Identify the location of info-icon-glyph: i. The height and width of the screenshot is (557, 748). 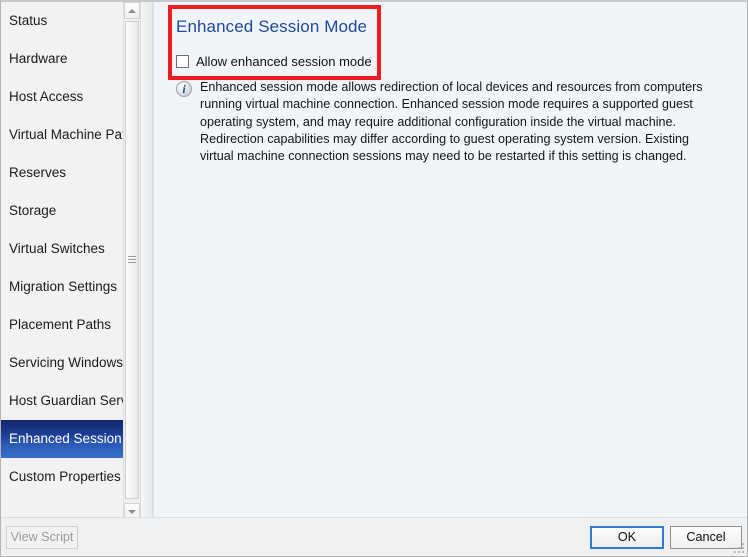
(184, 89).